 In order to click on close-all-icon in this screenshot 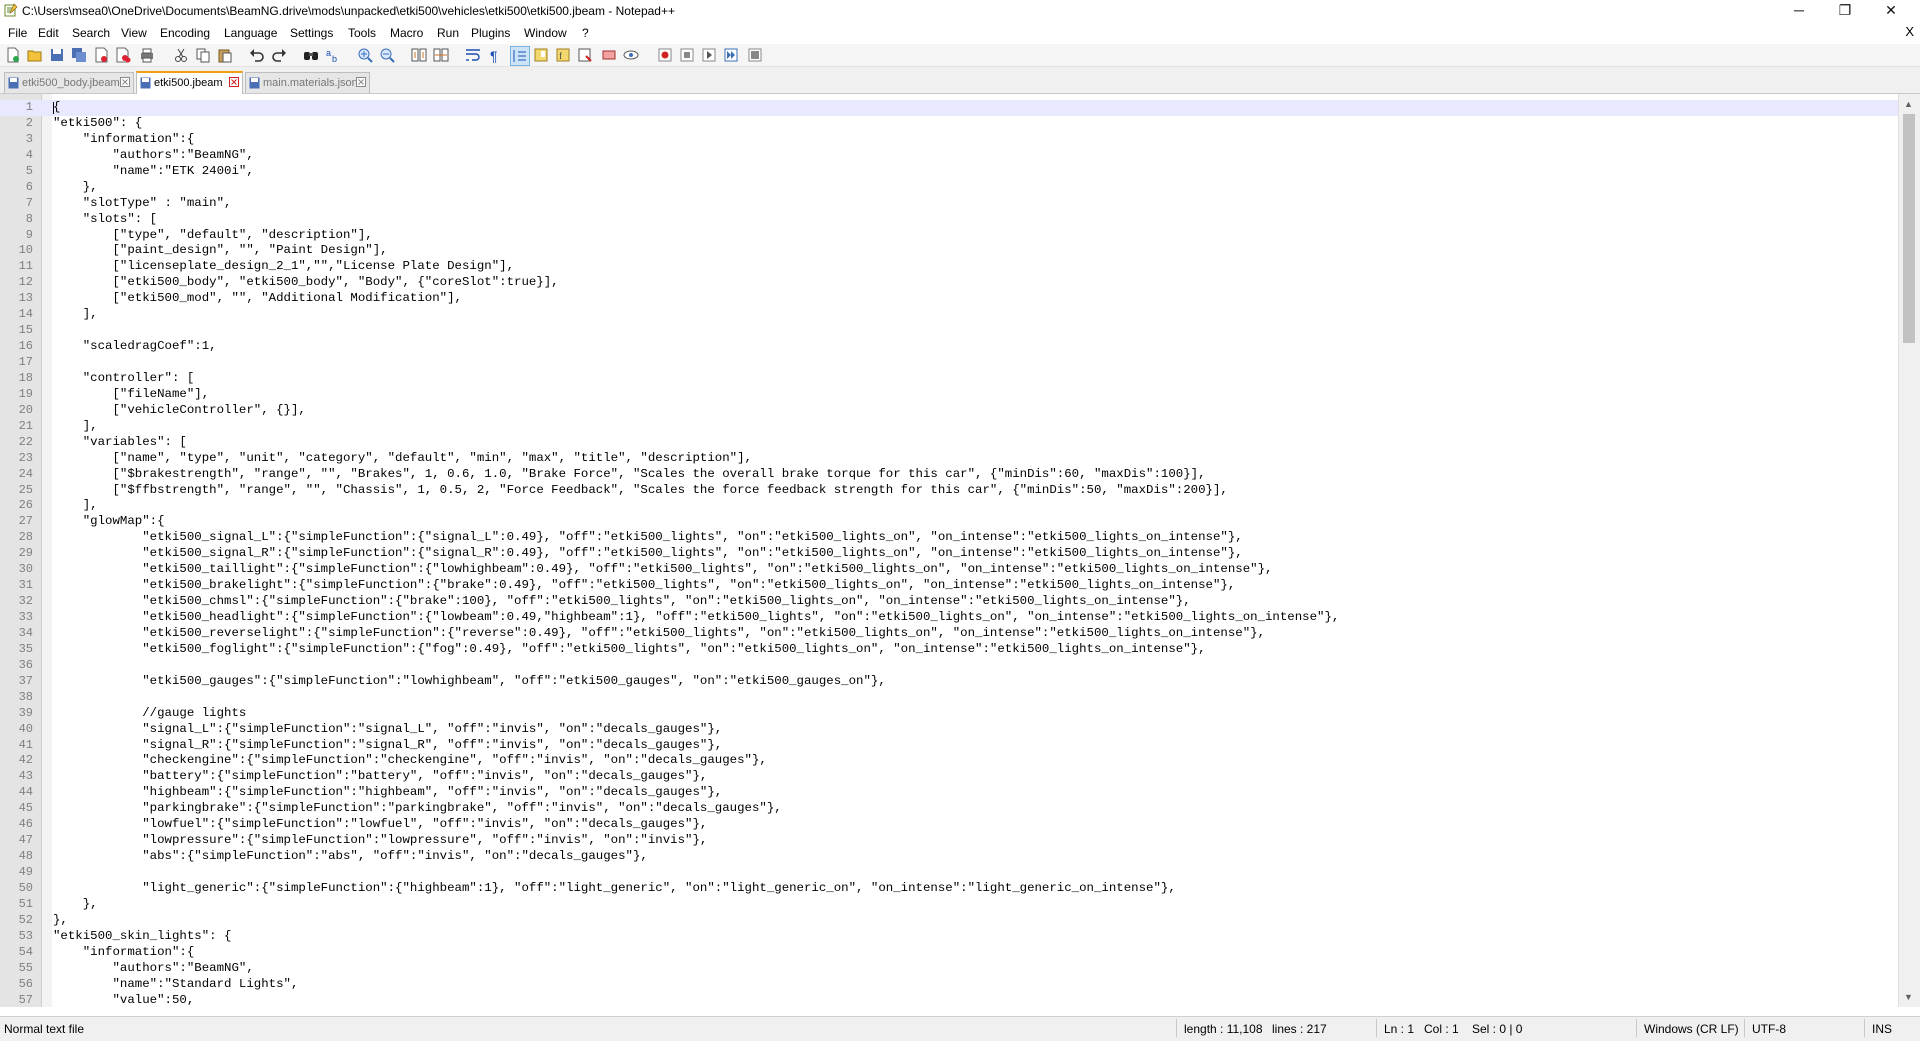, I will do `click(123, 55)`.